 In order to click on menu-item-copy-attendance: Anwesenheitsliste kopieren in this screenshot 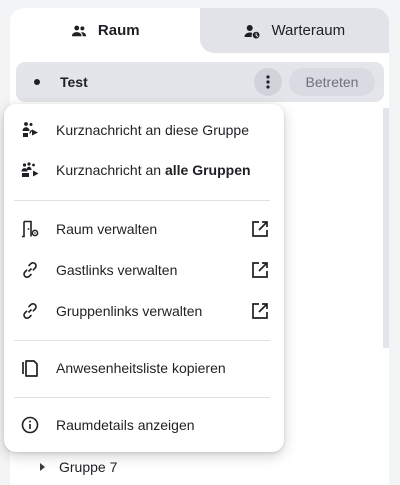, I will do `click(144, 368)`.